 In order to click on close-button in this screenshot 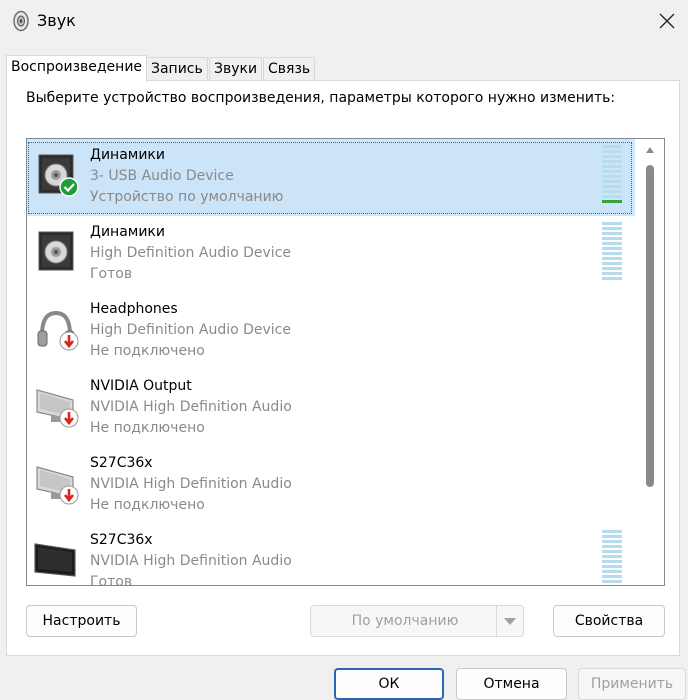, I will do `click(667, 21)`.